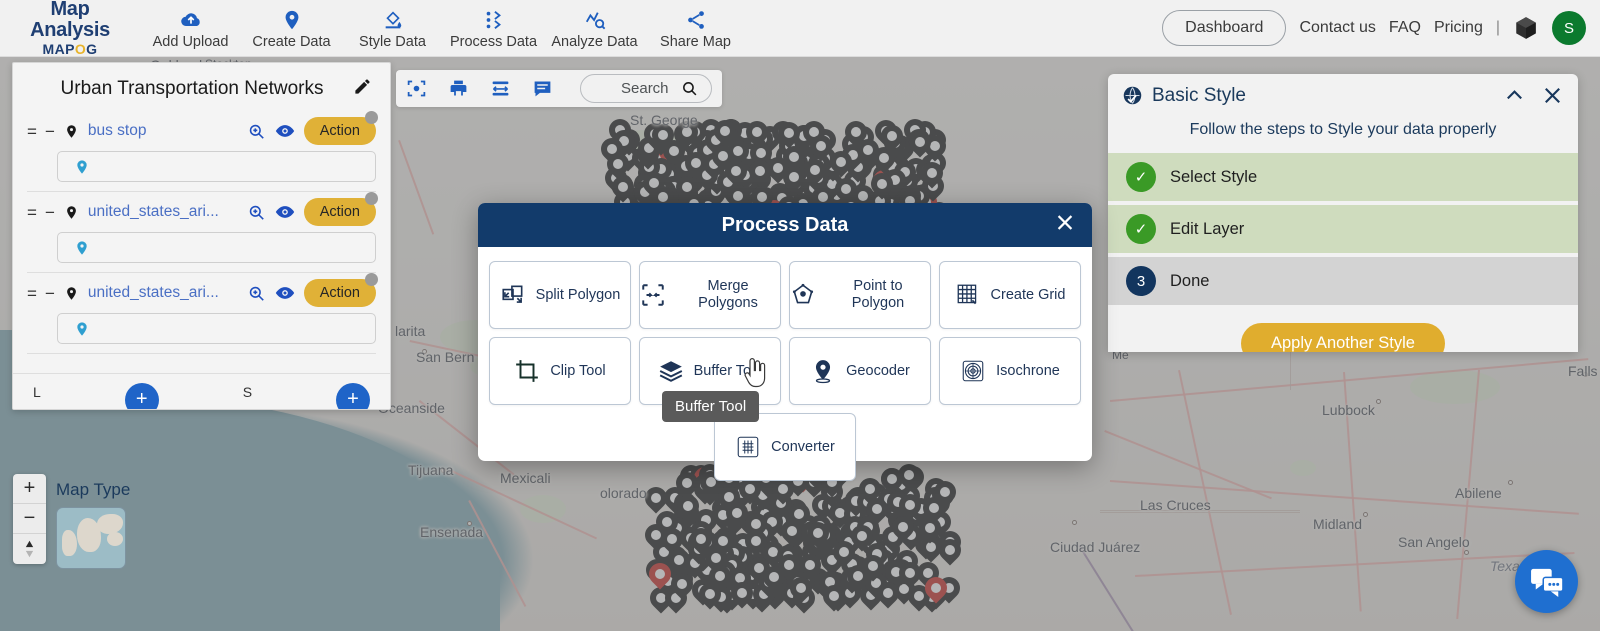 The width and height of the screenshot is (1600, 631). I want to click on tool-split-polygon: Split Polygon, so click(560, 295).